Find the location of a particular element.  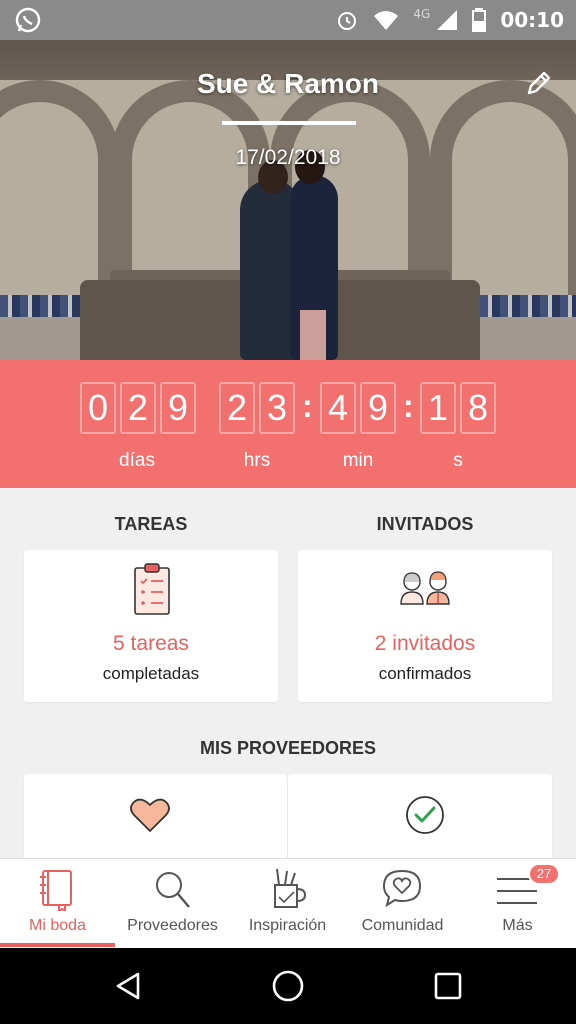

couple-name: Sue & Ramon is located at coordinates (288, 83).